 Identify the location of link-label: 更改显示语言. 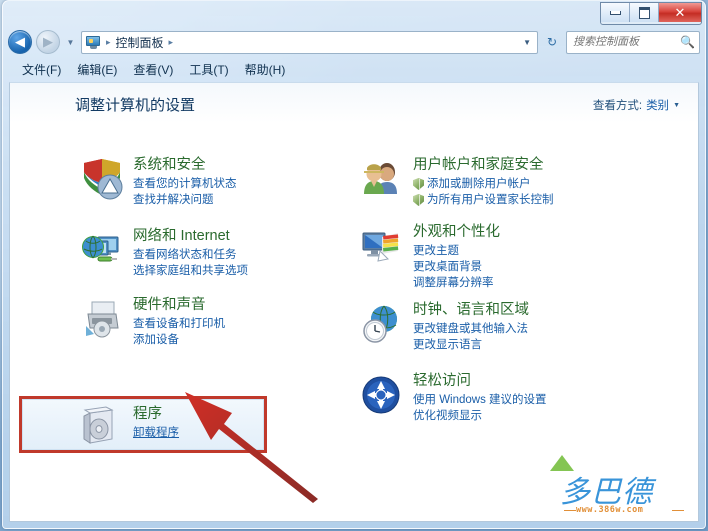
(447, 345).